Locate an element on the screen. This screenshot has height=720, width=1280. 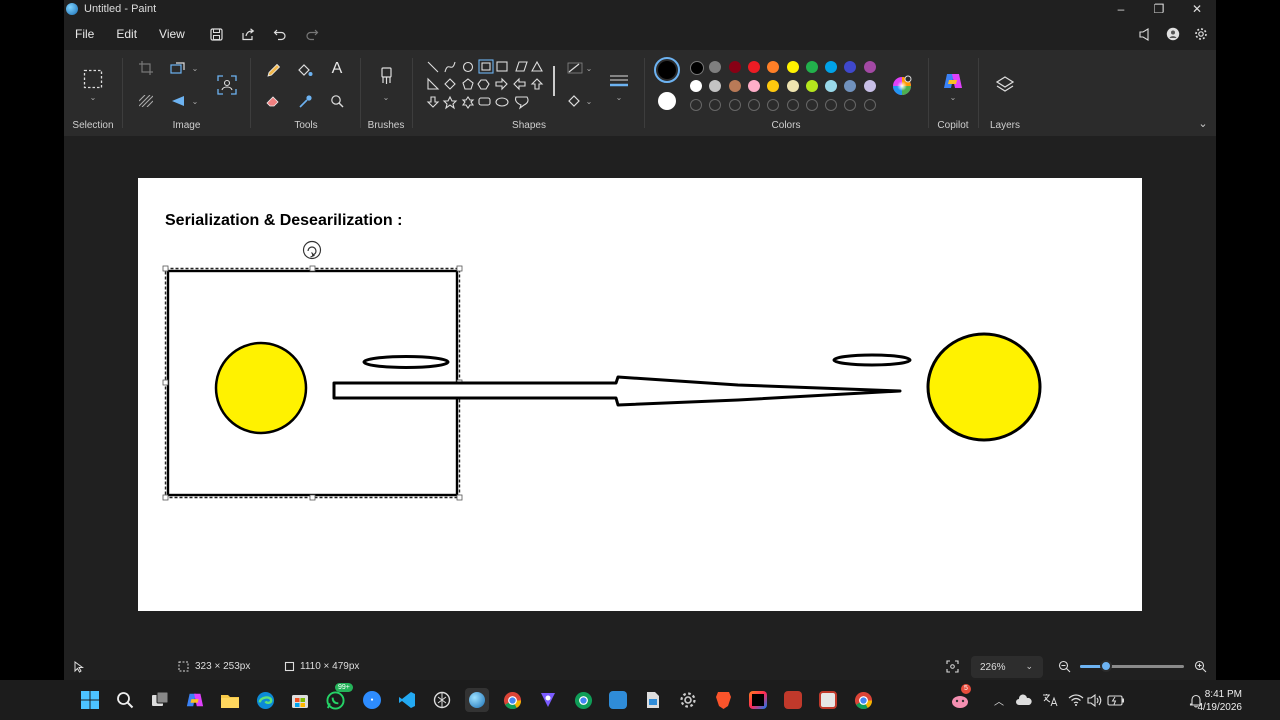
text-tool-icon: A is located at coordinates (337, 69).